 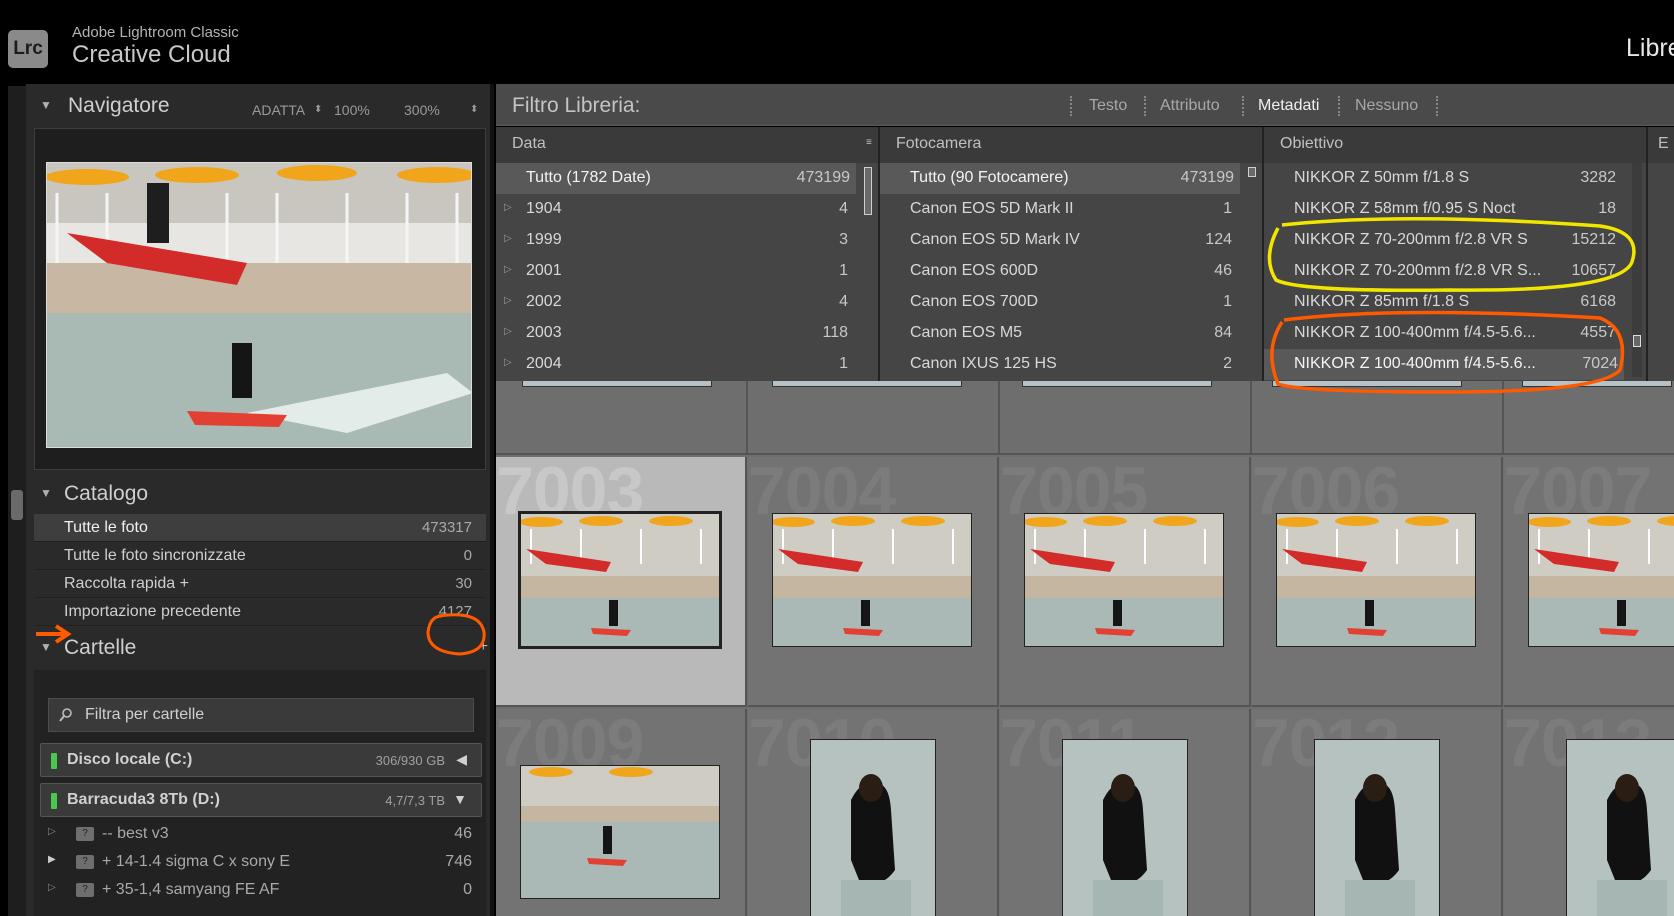 I want to click on camera-column-scrollbar, so click(x=1252, y=172).